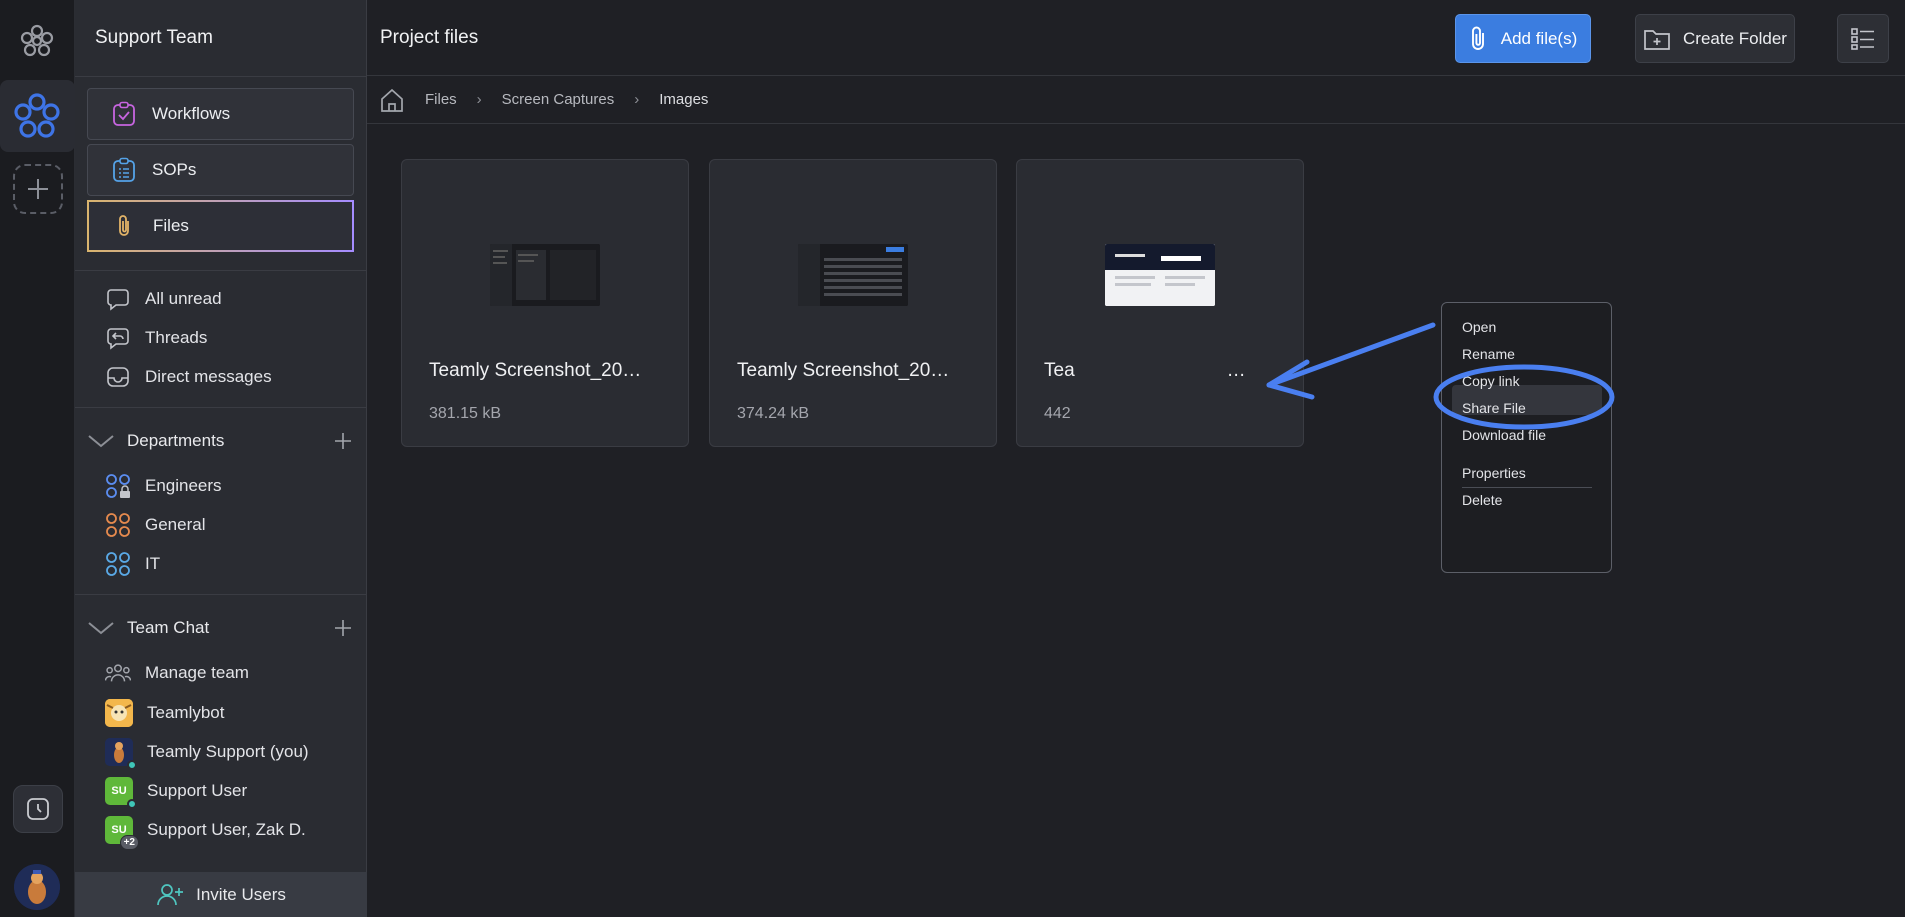 This screenshot has width=1905, height=917. I want to click on section-label: Team Chat, so click(168, 627).